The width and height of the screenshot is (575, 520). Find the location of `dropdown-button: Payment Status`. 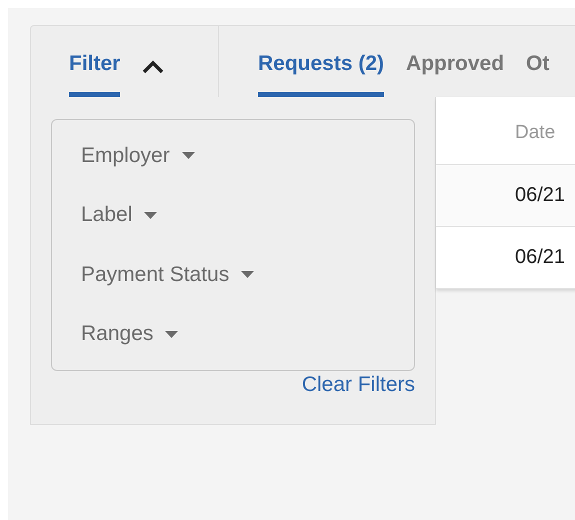

dropdown-button: Payment Status is located at coordinates (167, 274).